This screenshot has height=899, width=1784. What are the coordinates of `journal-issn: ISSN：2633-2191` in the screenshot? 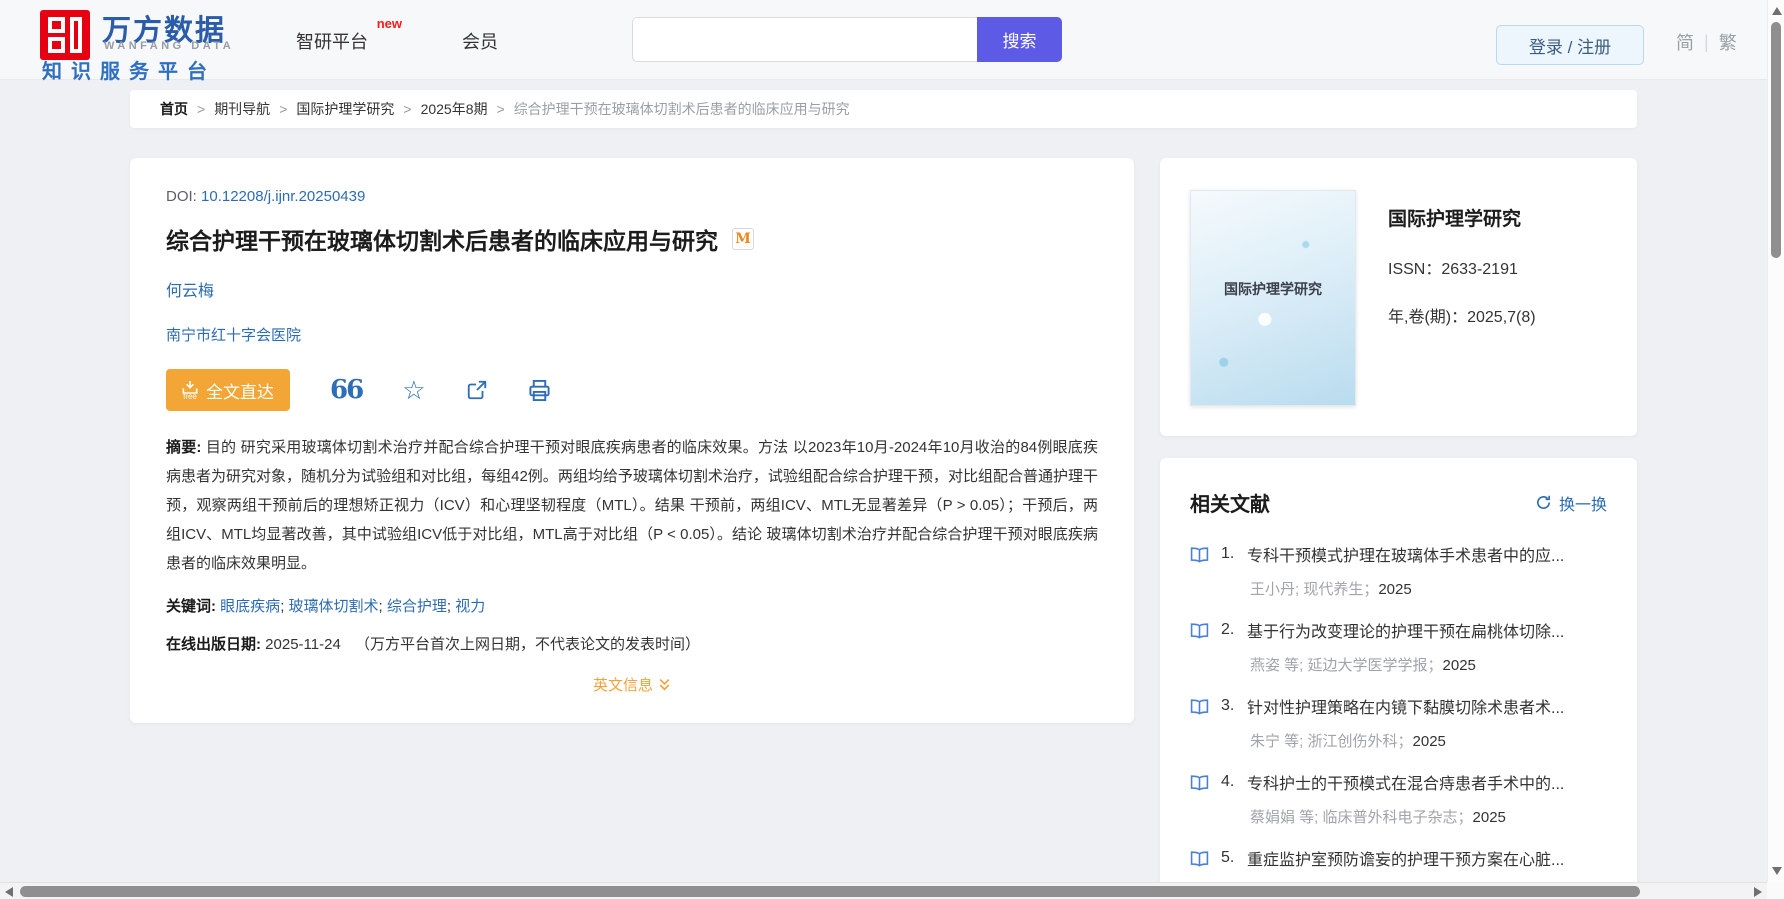 It's located at (1453, 269).